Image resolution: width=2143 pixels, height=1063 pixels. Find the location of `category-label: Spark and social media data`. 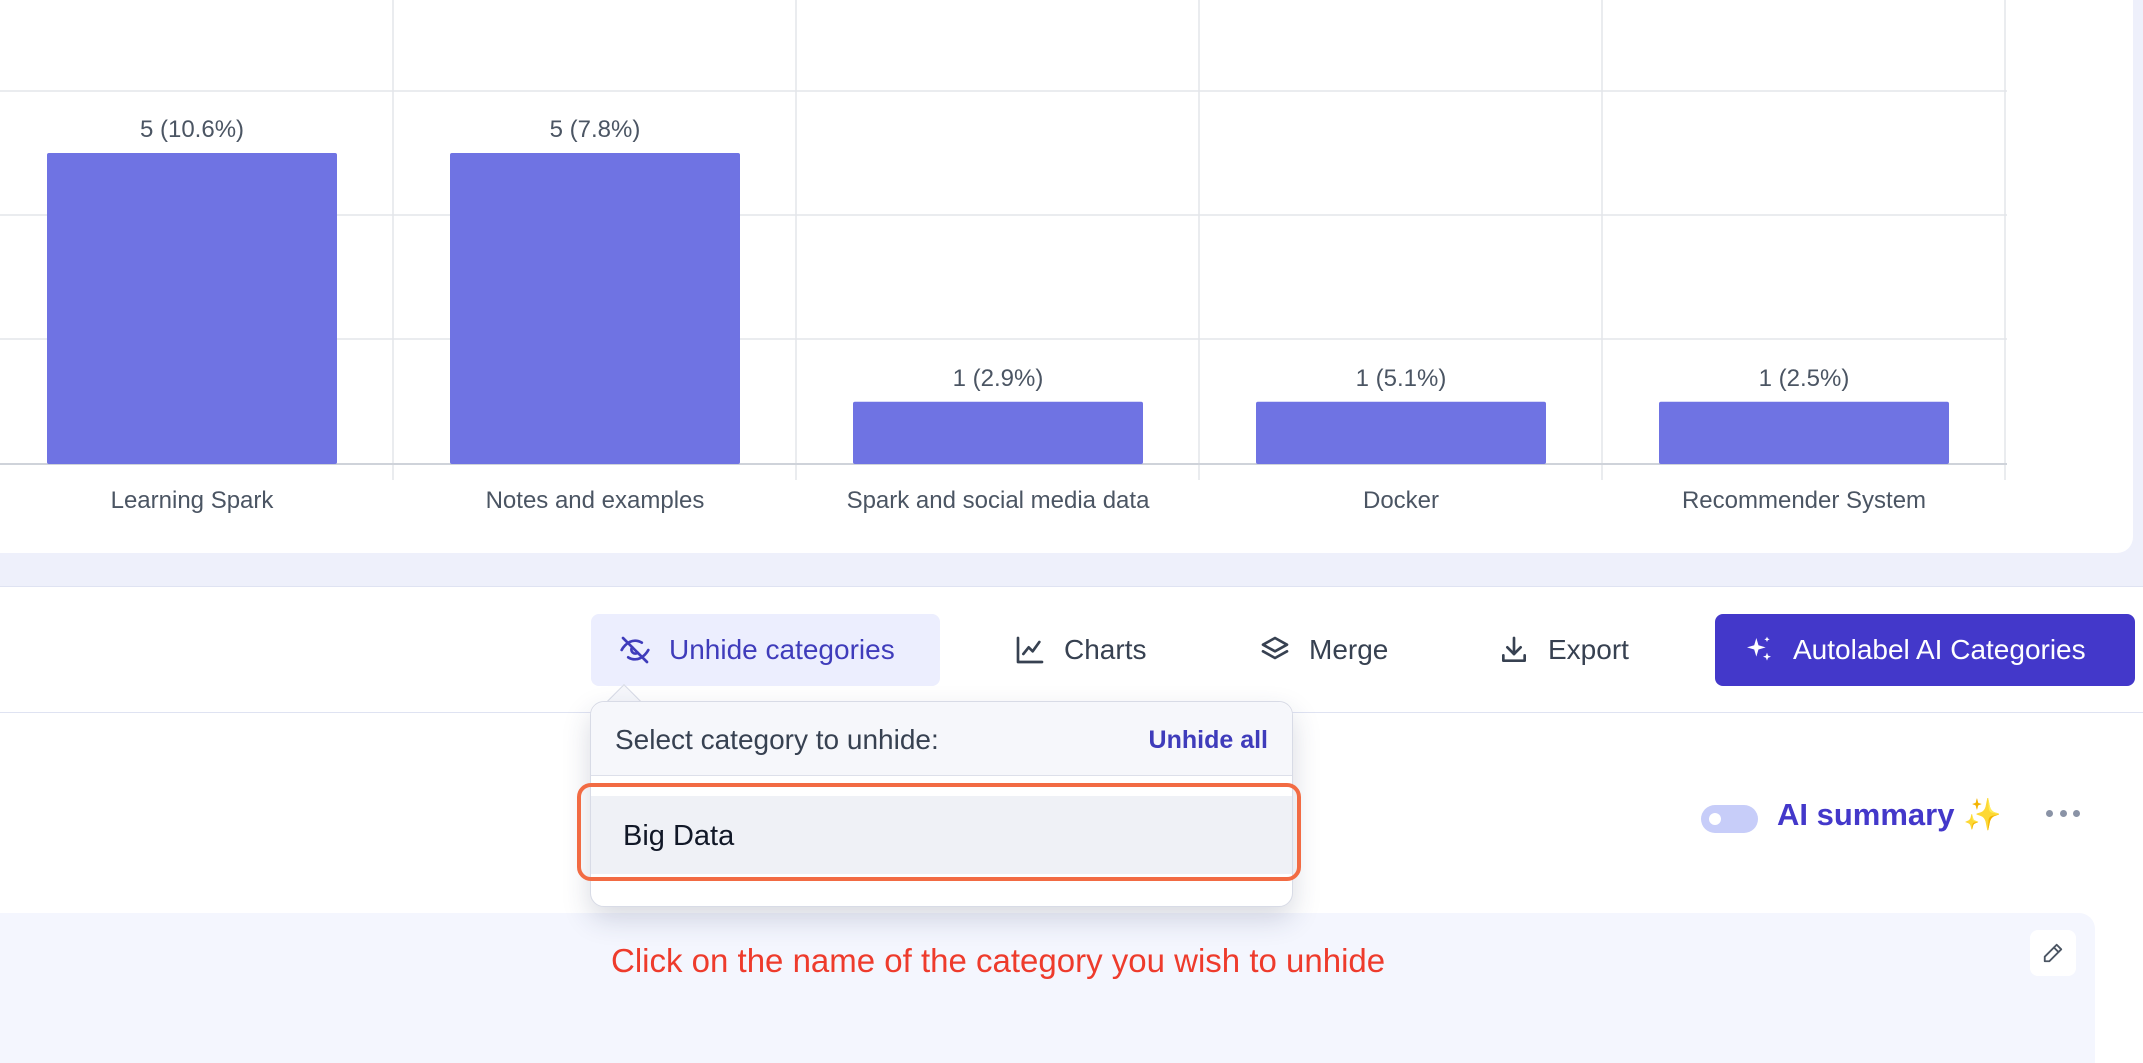

category-label: Spark and social media data is located at coordinates (999, 500).